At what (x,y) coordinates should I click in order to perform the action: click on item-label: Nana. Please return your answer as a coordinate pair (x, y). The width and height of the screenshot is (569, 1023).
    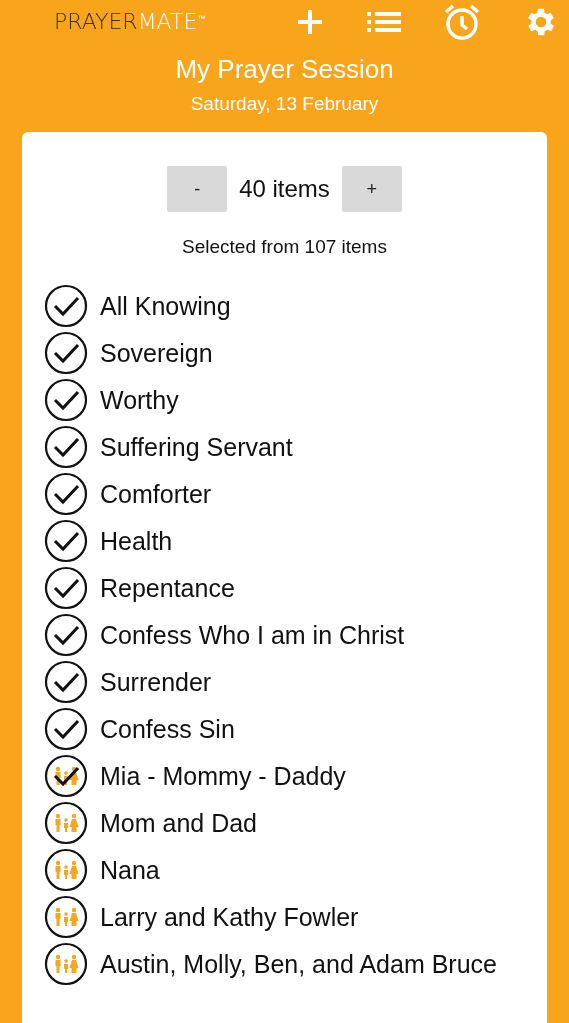
    Looking at the image, I should click on (130, 870).